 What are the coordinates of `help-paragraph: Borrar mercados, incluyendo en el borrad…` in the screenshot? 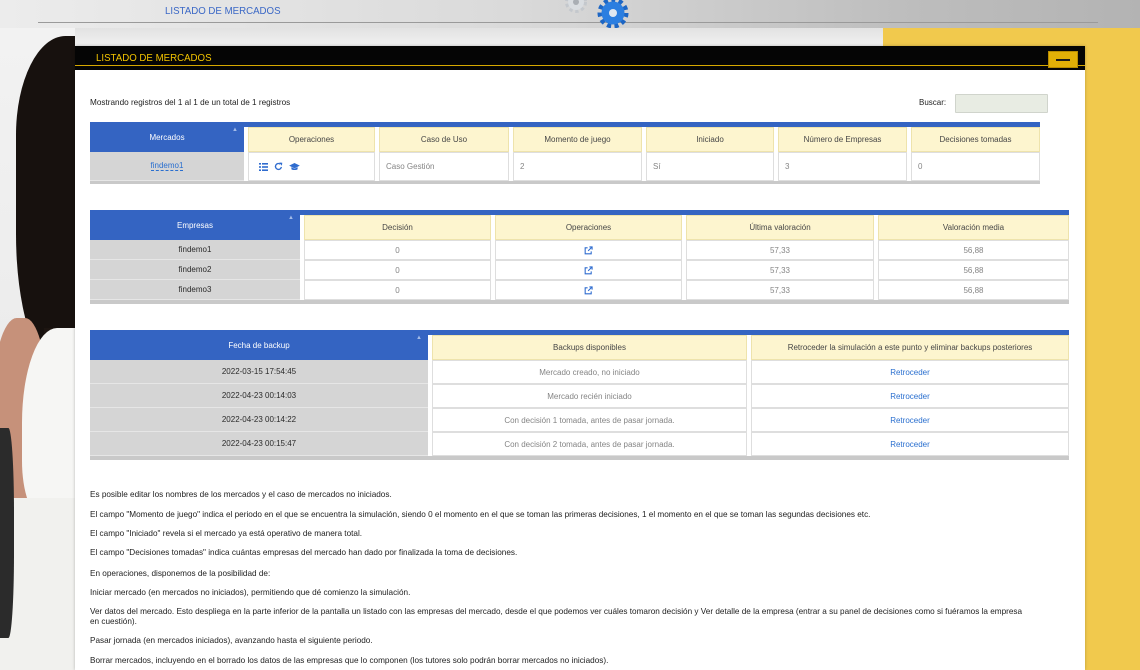 It's located at (349, 660).